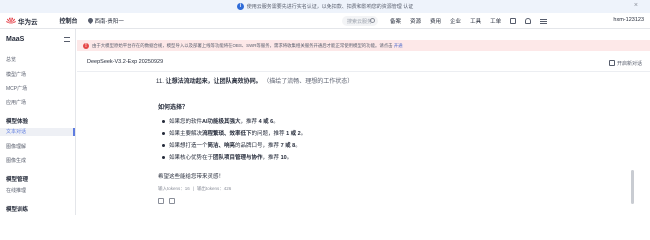  Describe the element at coordinates (330, 7) in the screenshot. I see `notice-text: 使用云服务需要先进行实名认证，以免扣款、扣费和影响您的资源管理 认证` at that location.